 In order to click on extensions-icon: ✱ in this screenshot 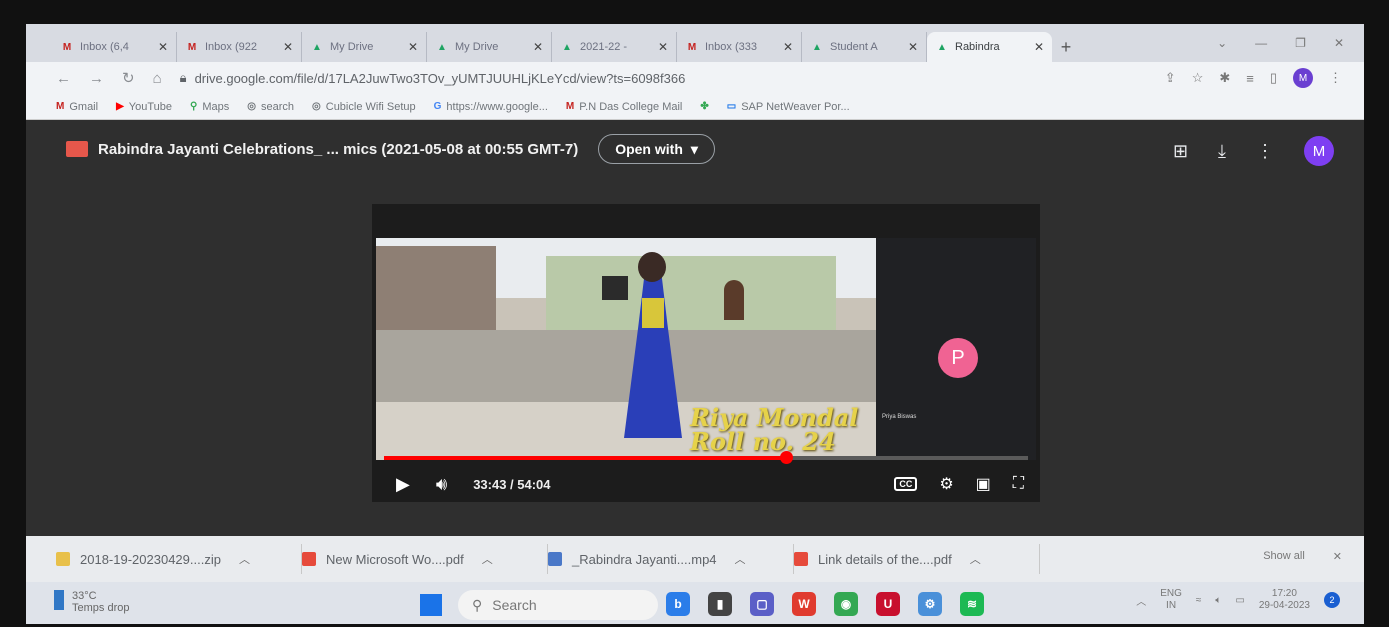, I will do `click(1224, 78)`.